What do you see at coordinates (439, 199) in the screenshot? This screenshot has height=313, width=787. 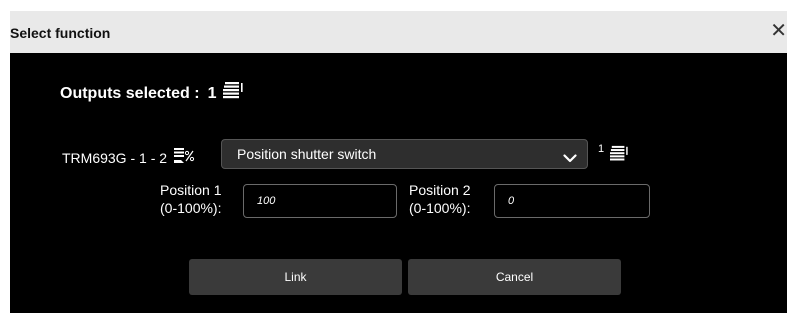 I see `position2-label: Position 2 (0-100%):` at bounding box center [439, 199].